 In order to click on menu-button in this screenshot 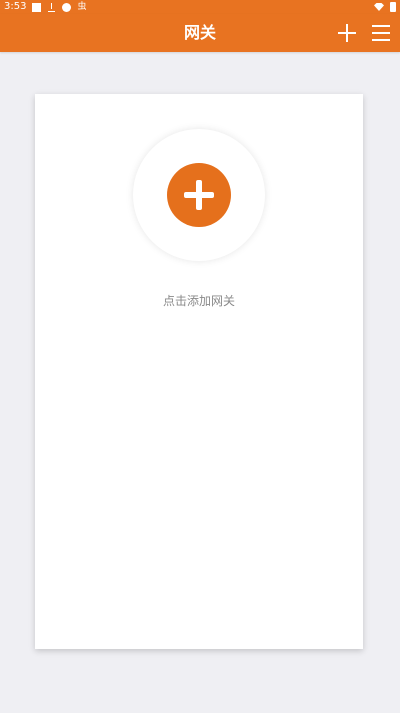, I will do `click(381, 33)`.